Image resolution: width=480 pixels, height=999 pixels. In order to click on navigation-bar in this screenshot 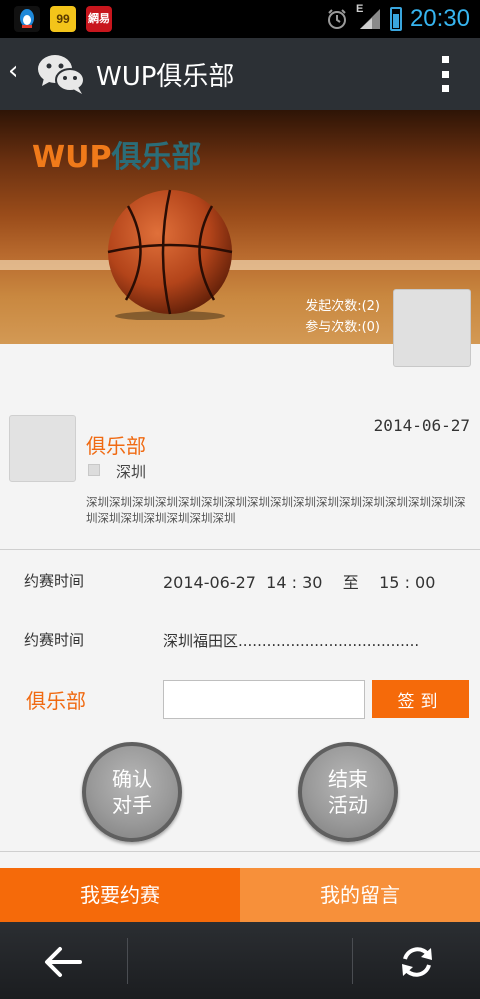, I will do `click(240, 960)`.